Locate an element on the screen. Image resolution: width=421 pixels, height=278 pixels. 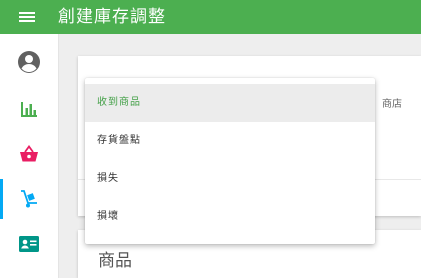
account-circle-icon is located at coordinates (29, 62).